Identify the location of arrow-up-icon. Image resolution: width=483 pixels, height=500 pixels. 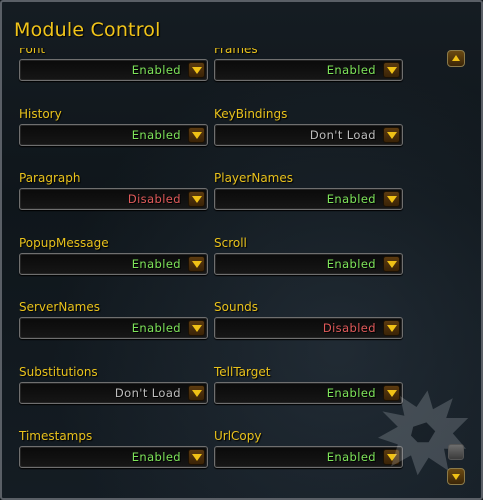
(456, 58).